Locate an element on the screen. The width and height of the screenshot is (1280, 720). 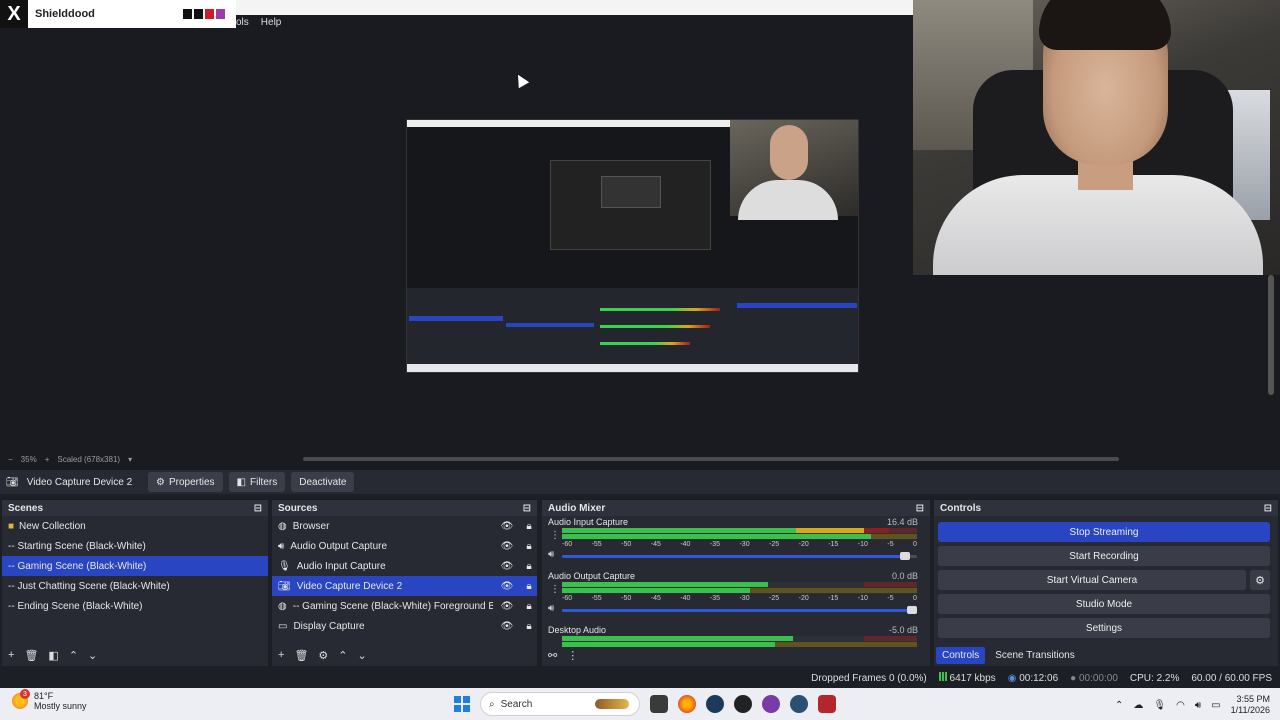
windows-start-icon is located at coordinates (462, 704).